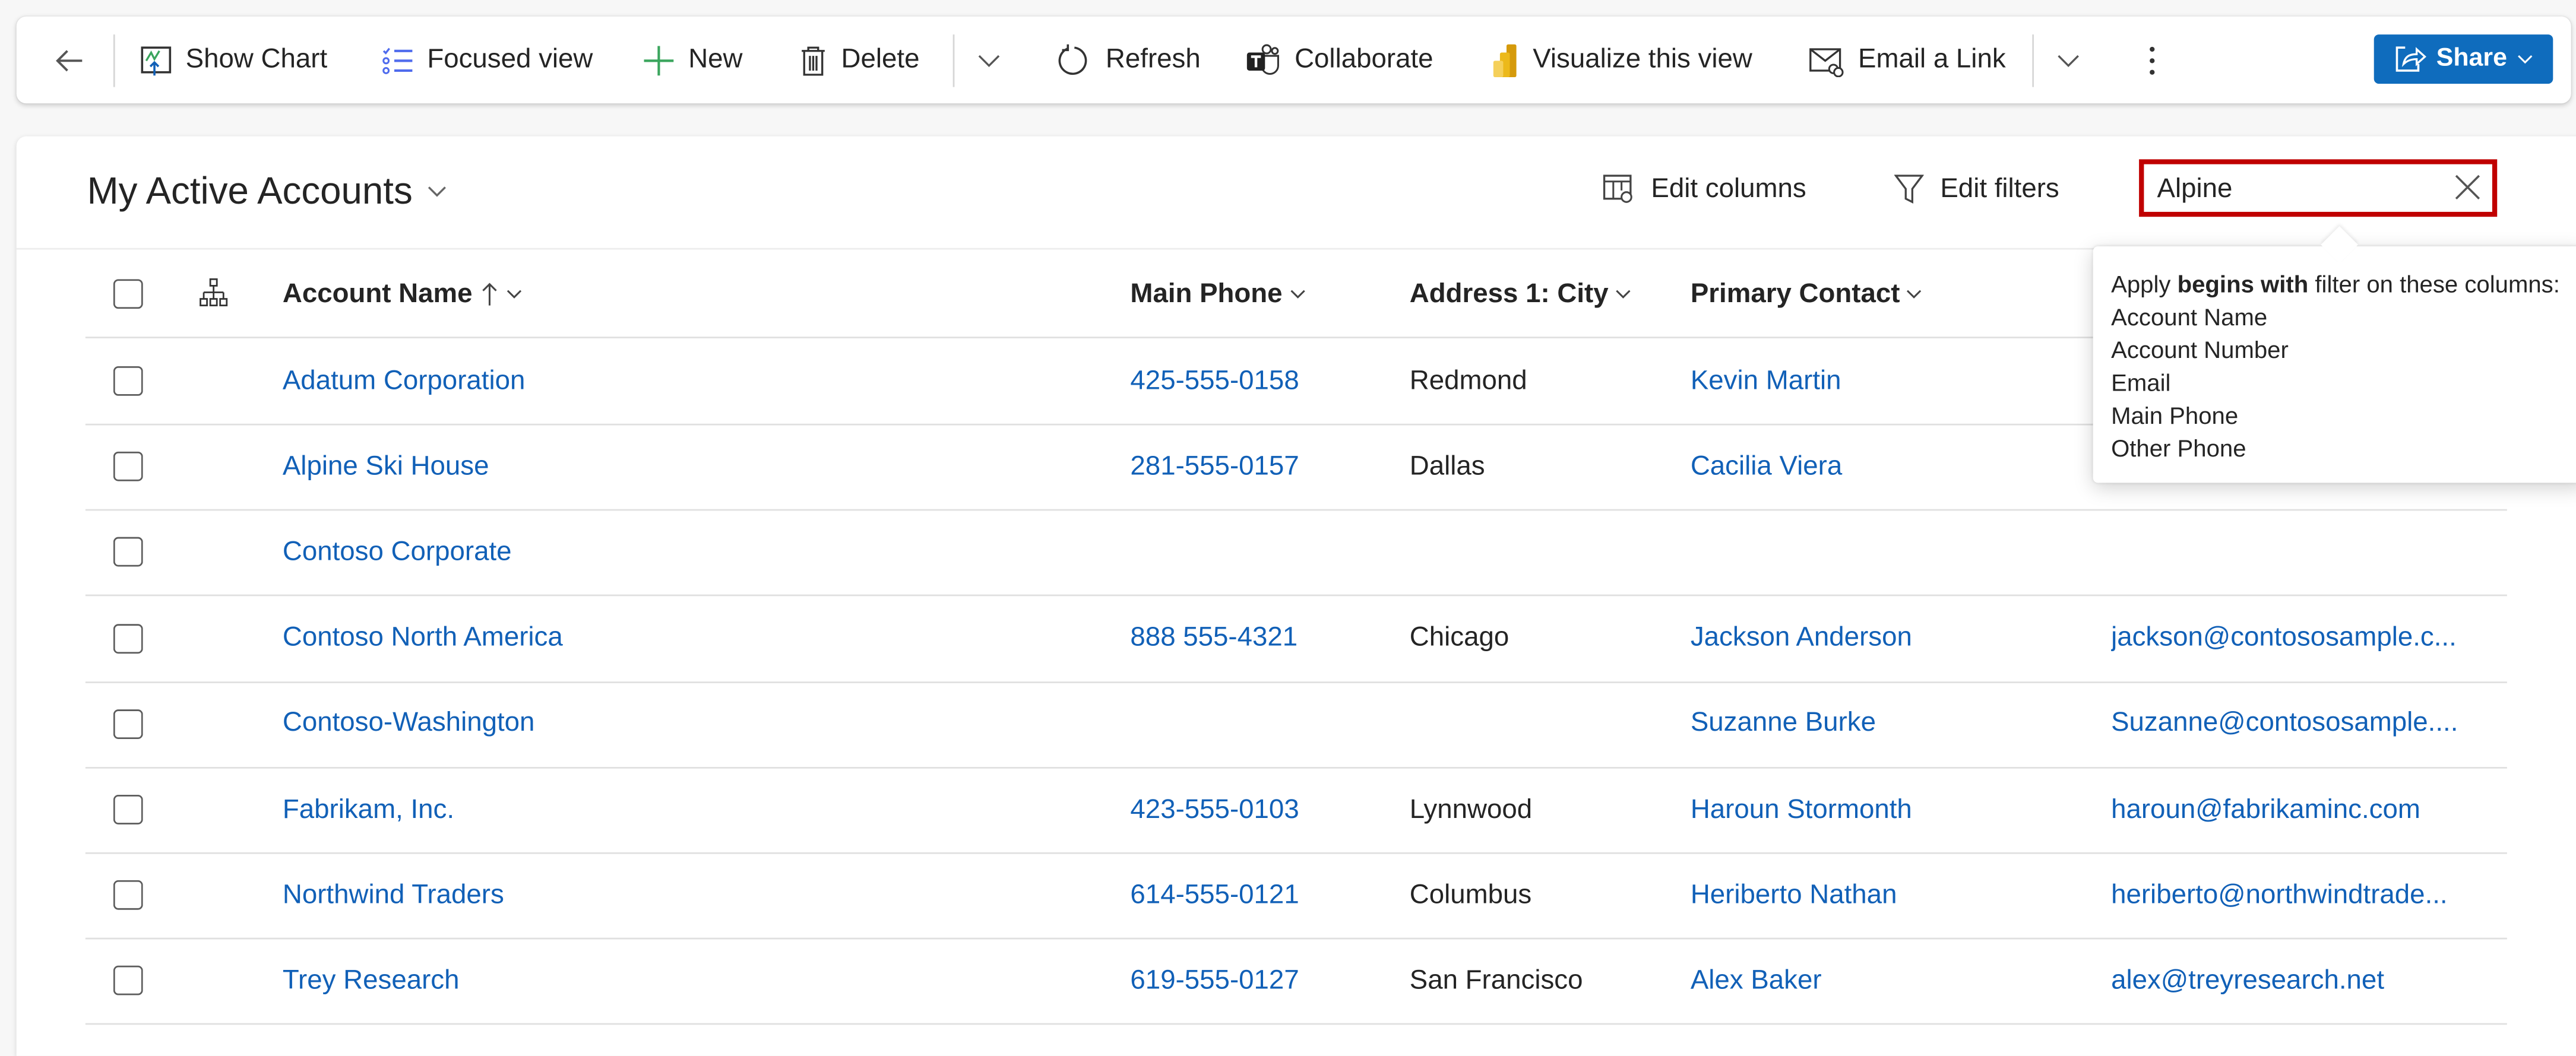 The height and width of the screenshot is (1056, 2576). What do you see at coordinates (1521, 294) in the screenshot?
I see `column-header-city: Address 1: City` at bounding box center [1521, 294].